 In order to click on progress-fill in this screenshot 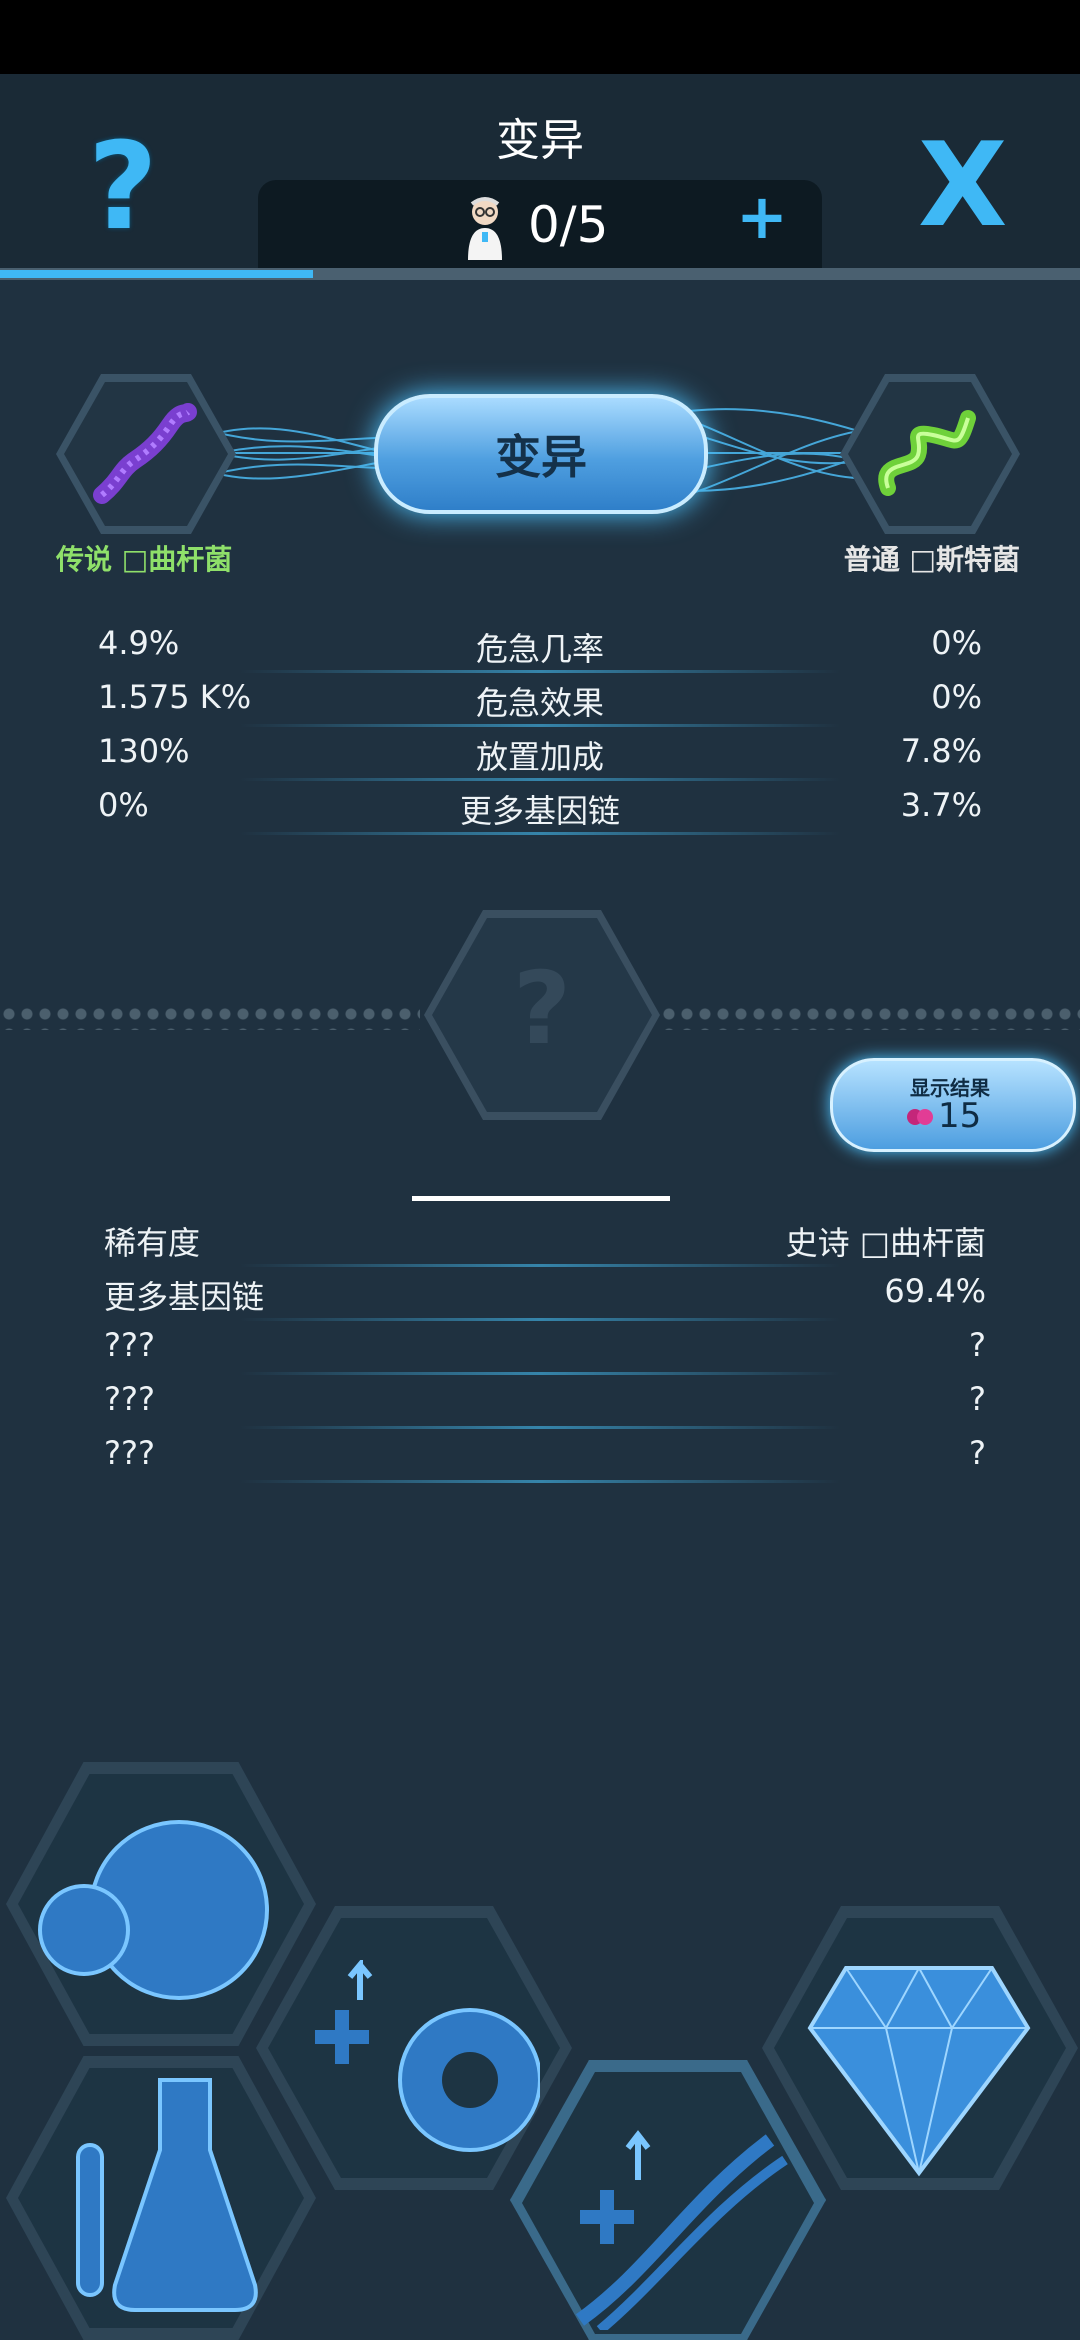, I will do `click(157, 274)`.